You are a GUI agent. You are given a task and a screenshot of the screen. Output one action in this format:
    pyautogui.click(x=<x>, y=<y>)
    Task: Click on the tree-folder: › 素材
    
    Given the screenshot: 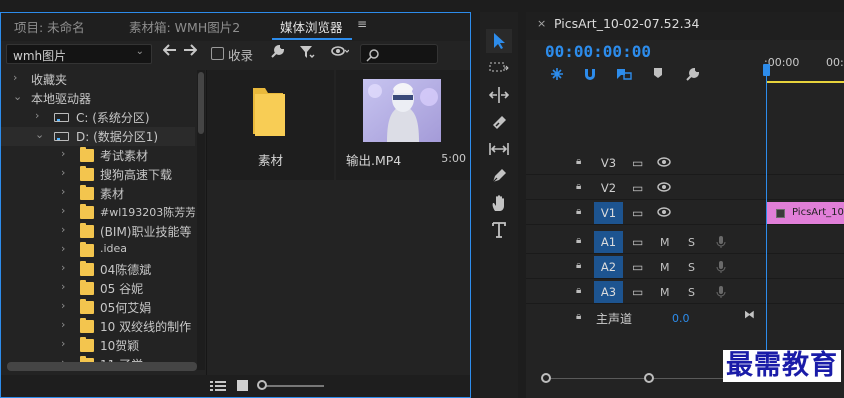 What is the action you would take?
    pyautogui.click(x=98, y=193)
    